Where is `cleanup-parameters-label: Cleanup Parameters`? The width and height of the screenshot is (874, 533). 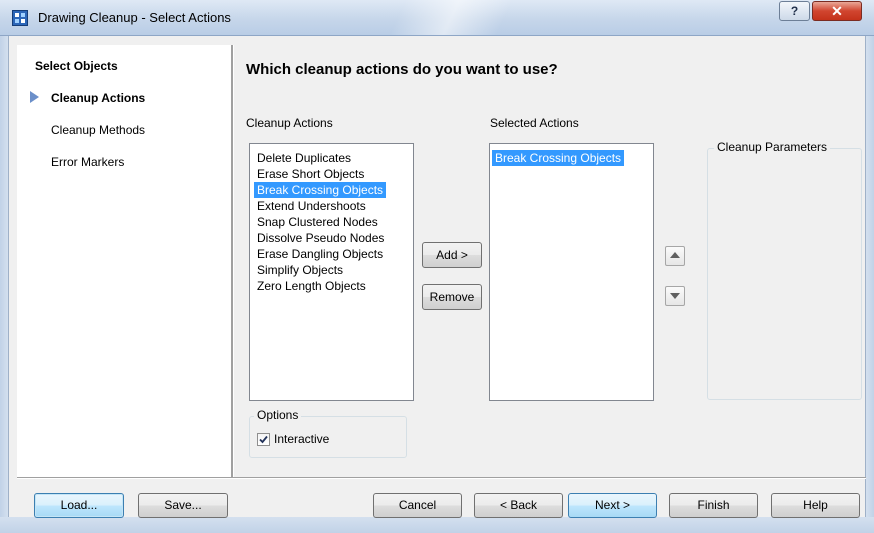 cleanup-parameters-label: Cleanup Parameters is located at coordinates (772, 147).